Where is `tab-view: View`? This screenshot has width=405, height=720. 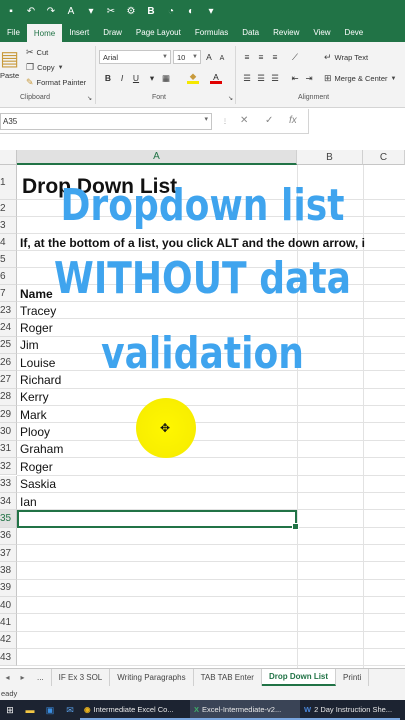 tab-view: View is located at coordinates (321, 32).